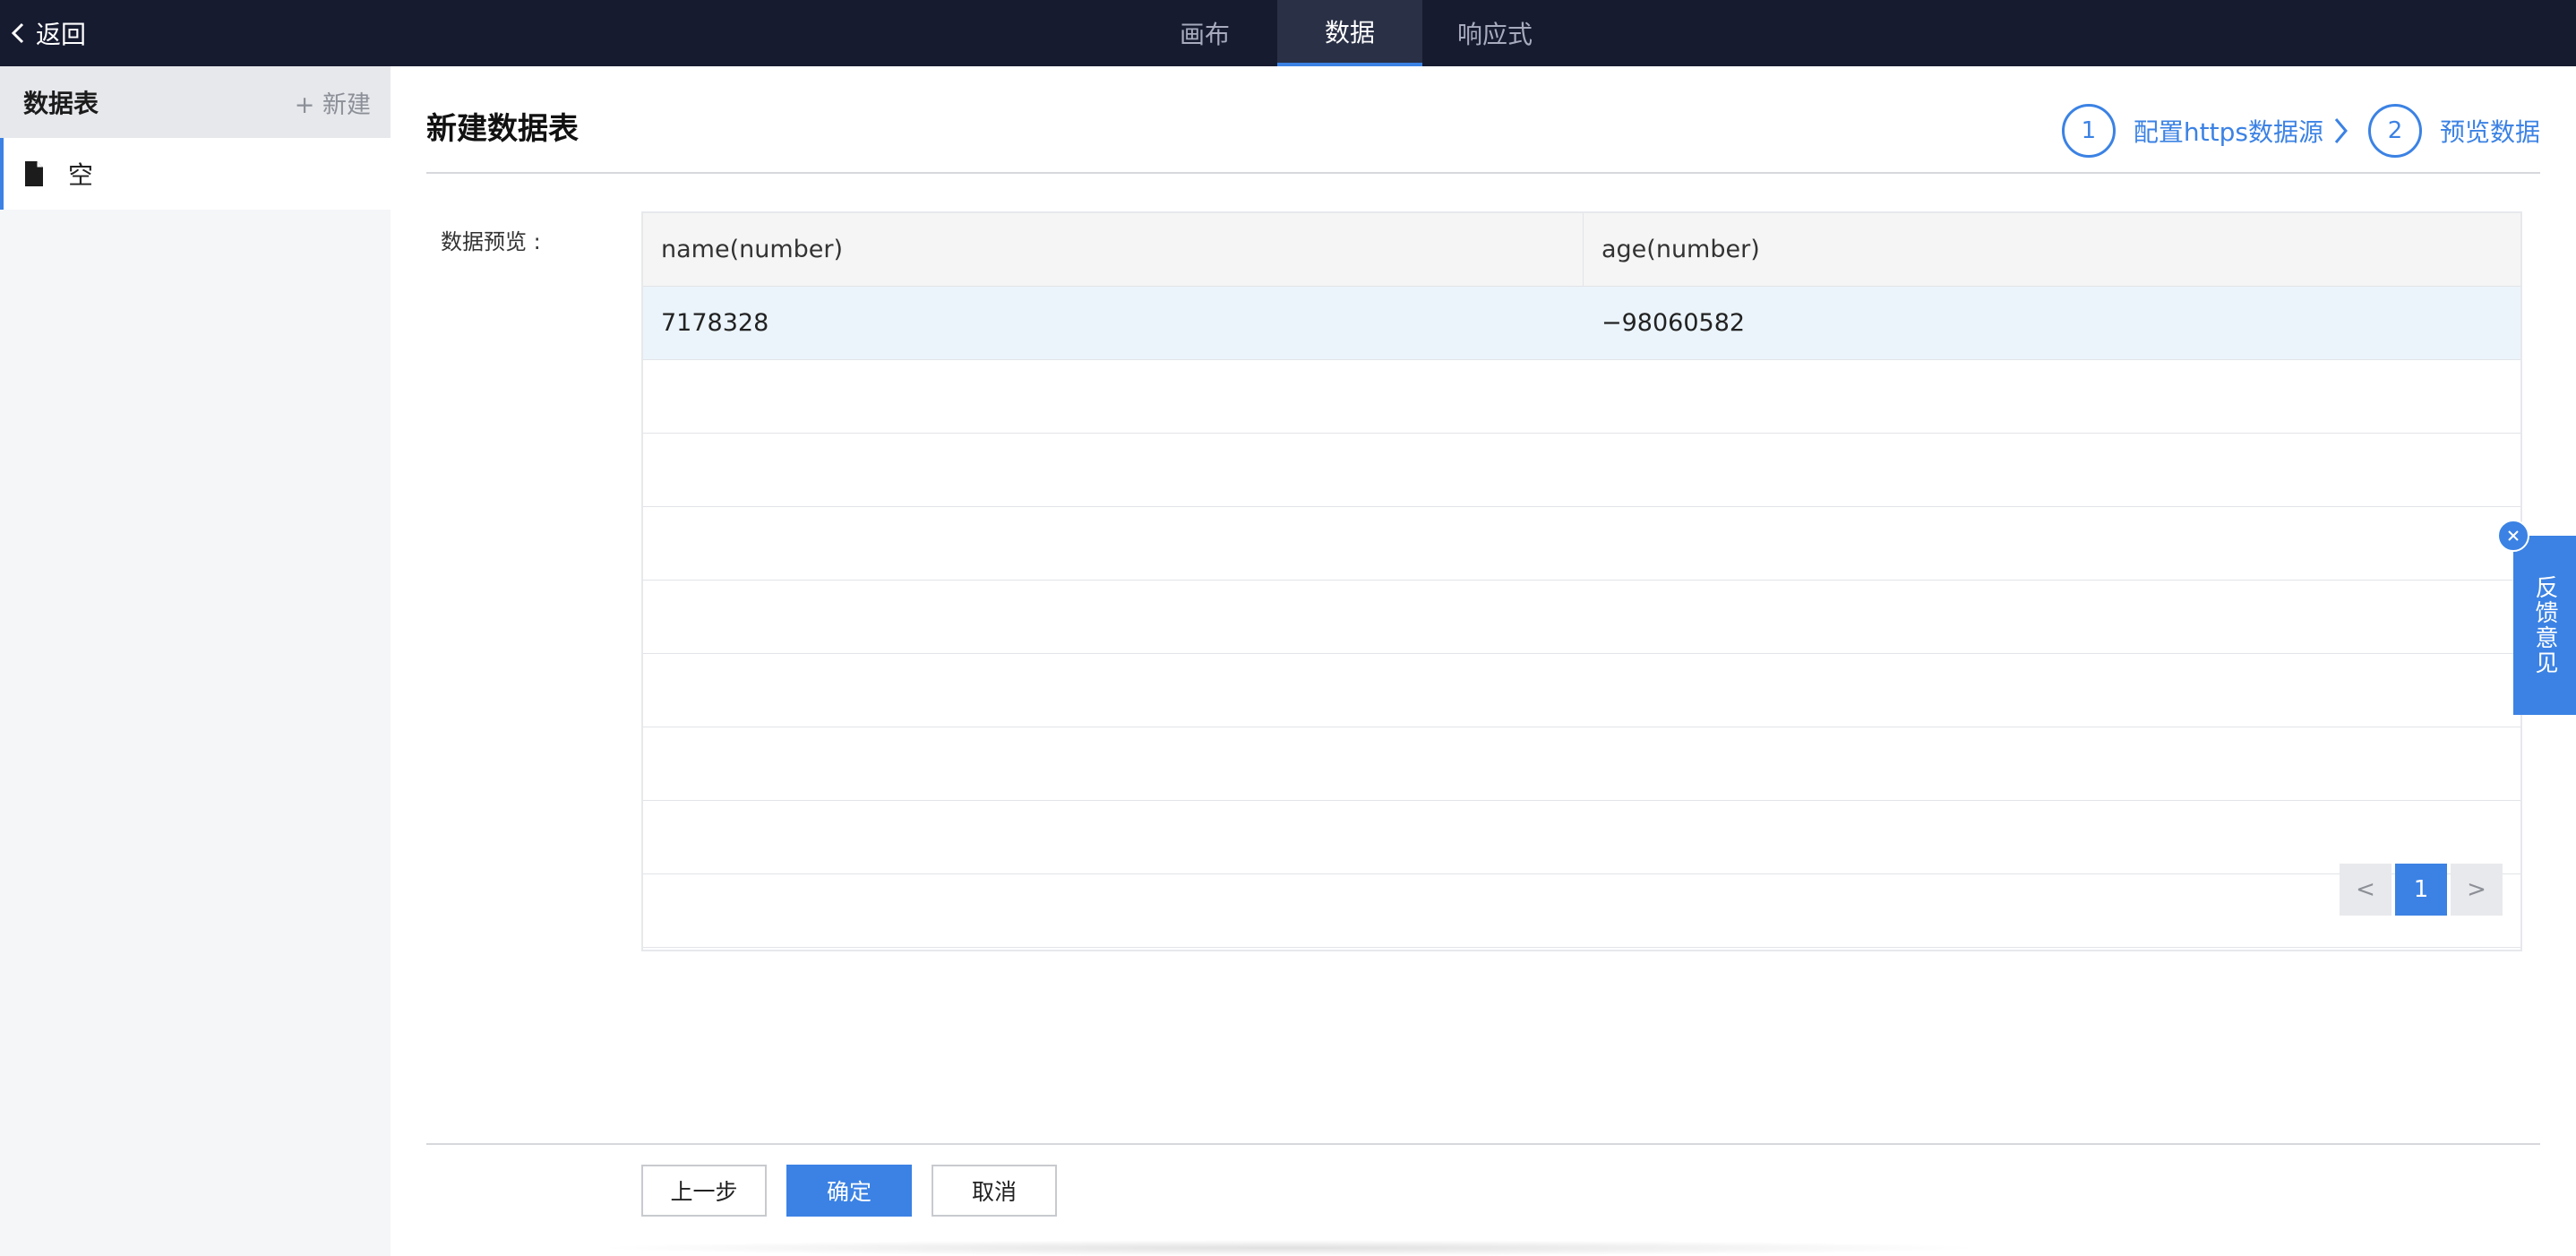 This screenshot has height=1256, width=2576. I want to click on new-table-button: + 新建, so click(333, 103).